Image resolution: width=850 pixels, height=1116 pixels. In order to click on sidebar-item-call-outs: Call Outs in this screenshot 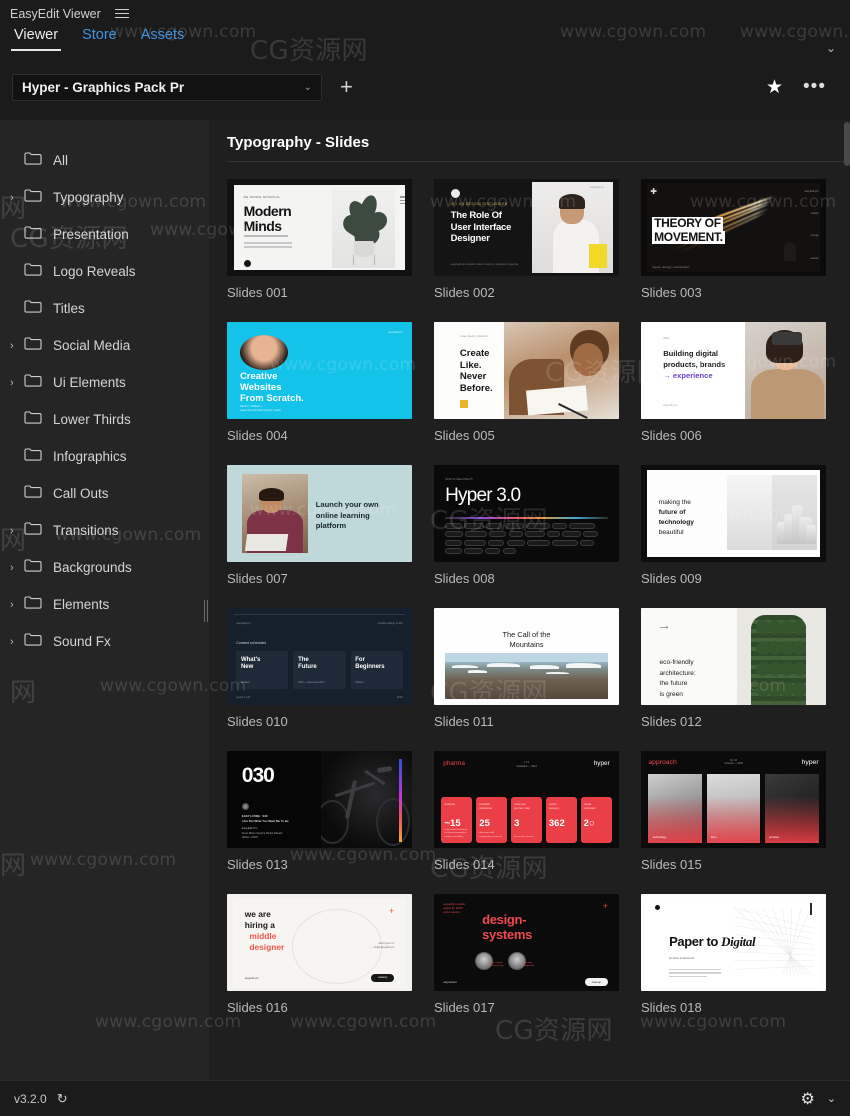, I will do `click(101, 493)`.